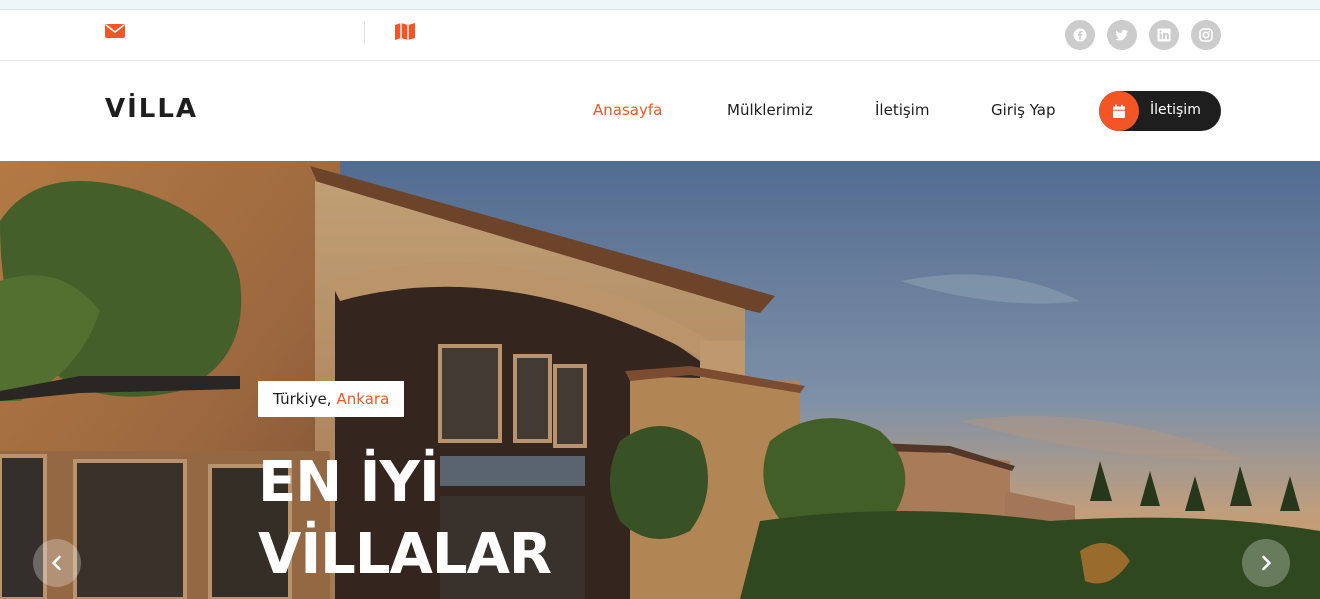 The image size is (1320, 599). What do you see at coordinates (405, 31) in the screenshot?
I see `map-icon` at bounding box center [405, 31].